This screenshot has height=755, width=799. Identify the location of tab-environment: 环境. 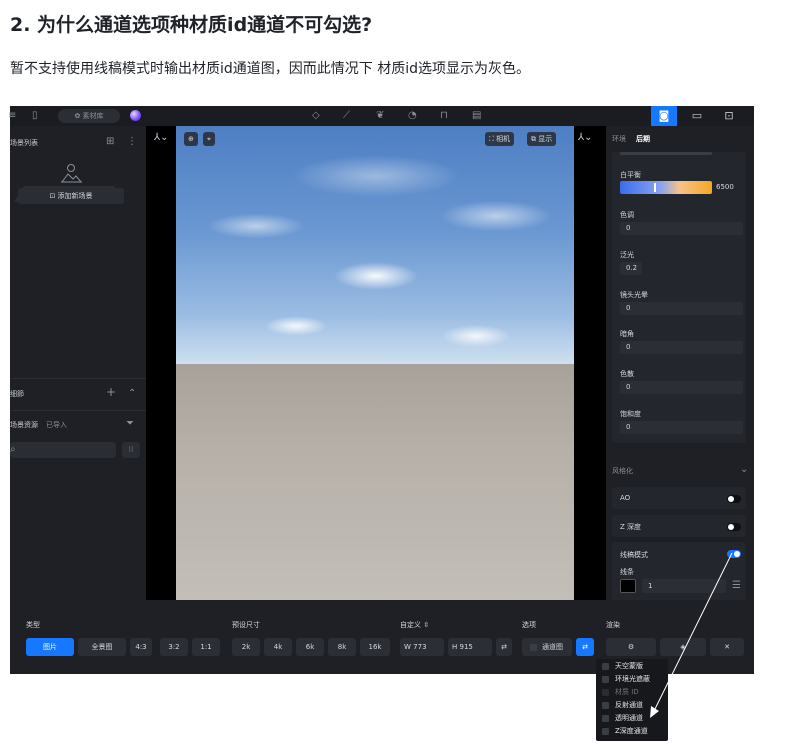
(619, 139).